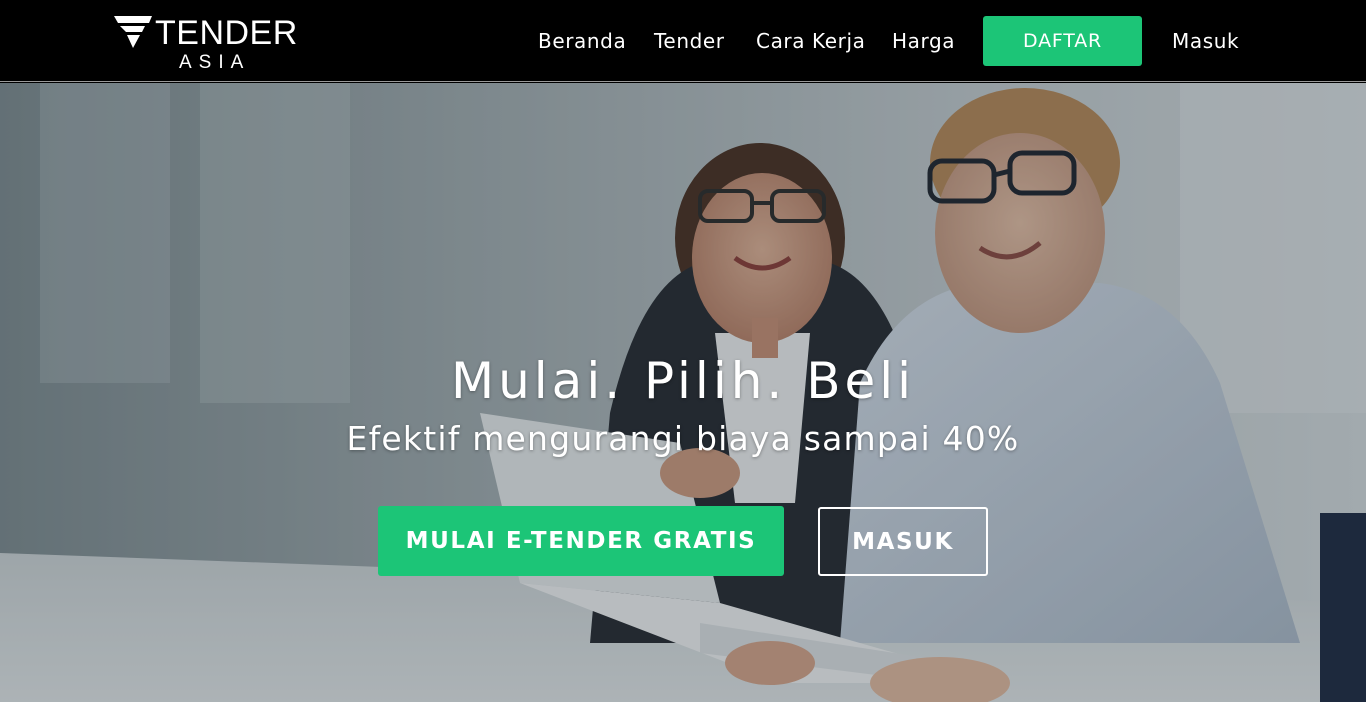 The height and width of the screenshot is (702, 1366). Describe the element at coordinates (683, 438) in the screenshot. I see `hero-subtitle: Efektif mengurangi biaya sampai 40%` at that location.